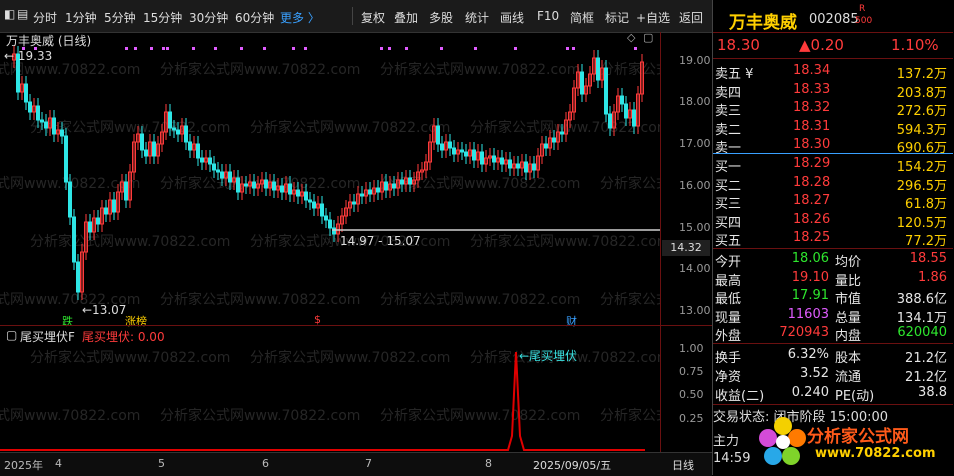  I want to click on time-label: 7, so click(368, 463).